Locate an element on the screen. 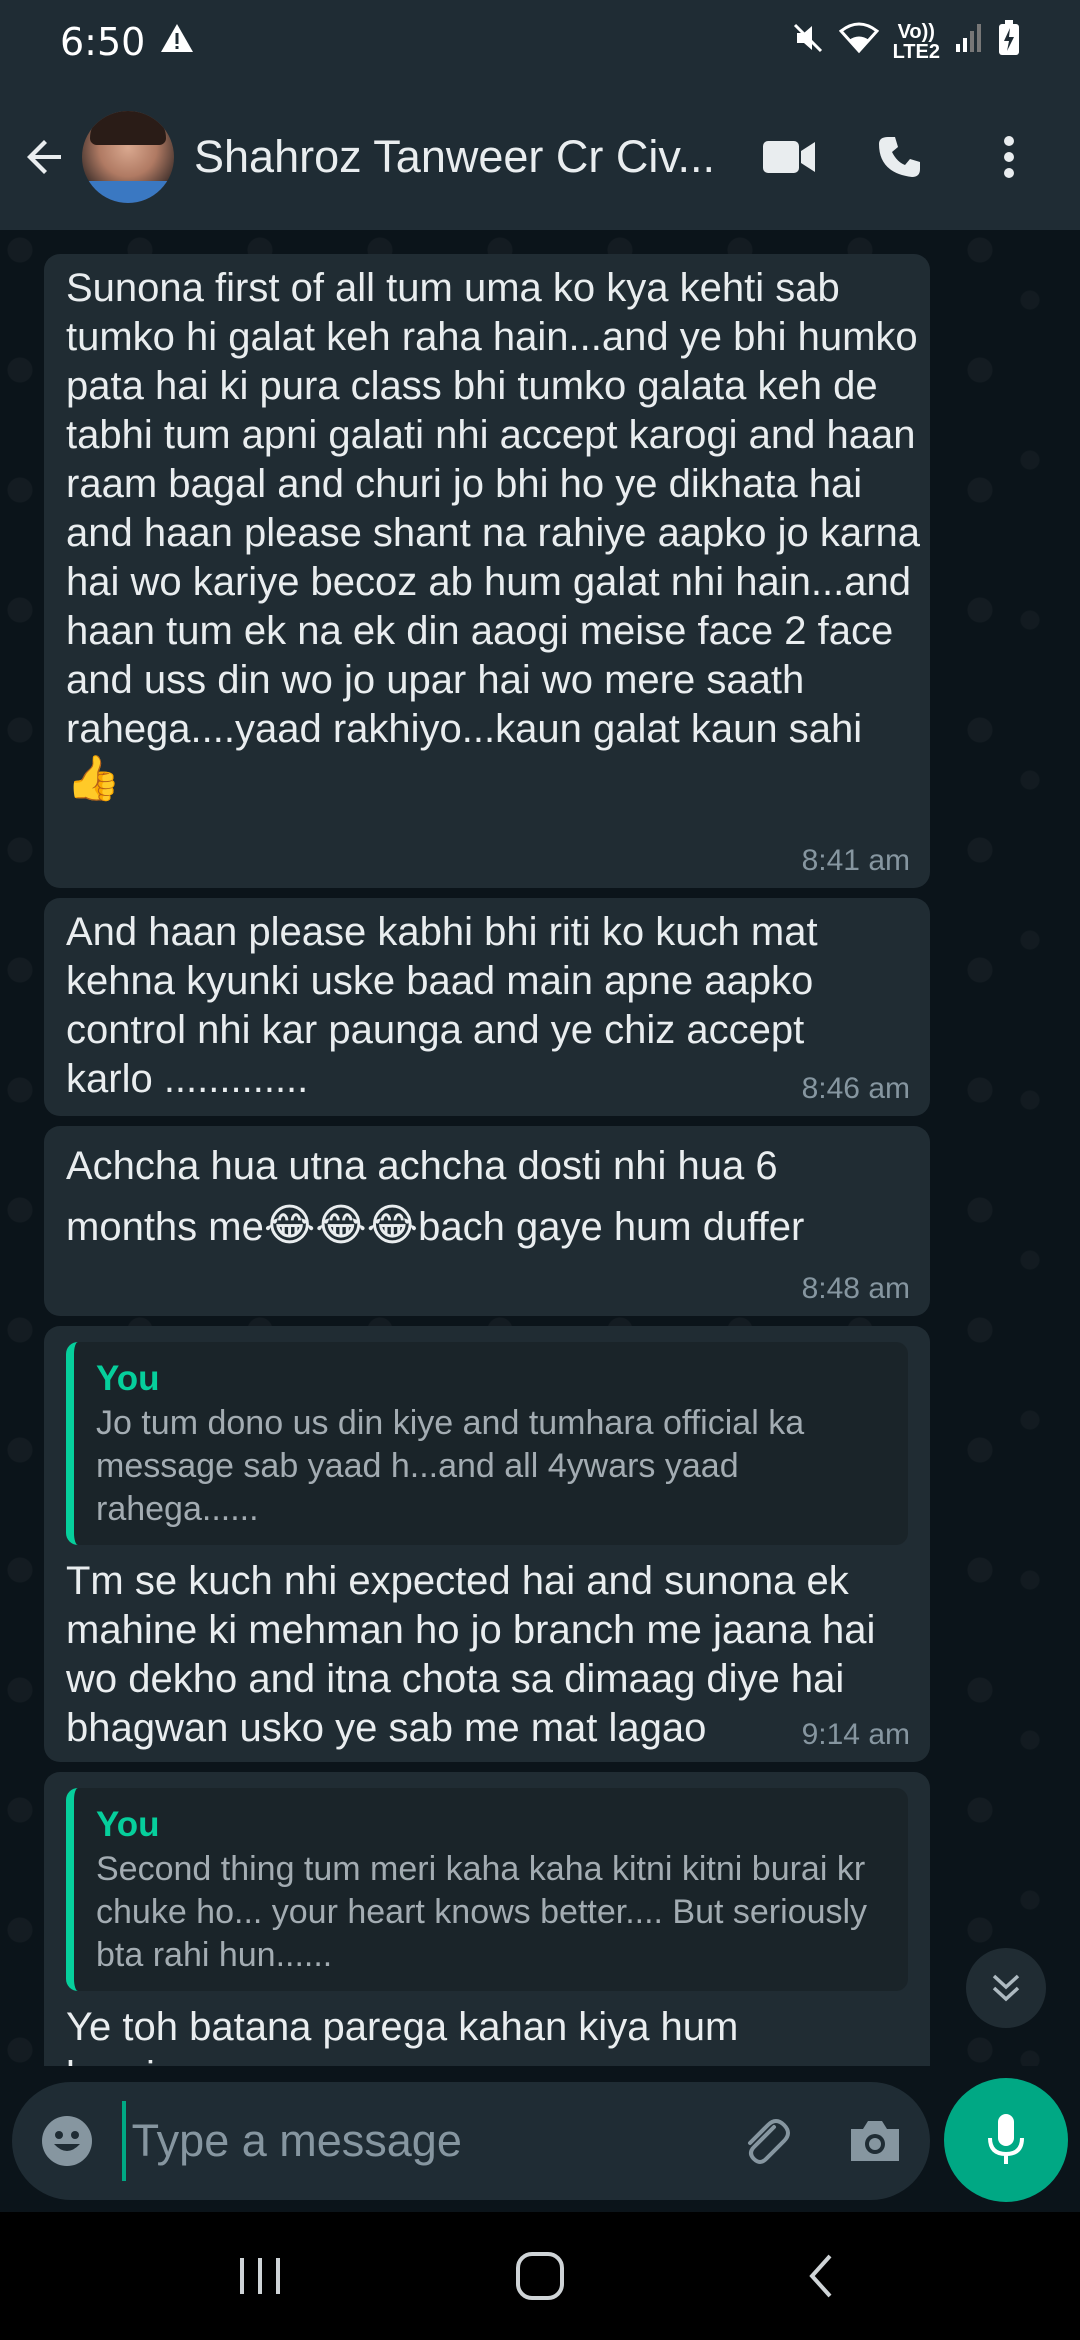 This screenshot has height=2340, width=1080. laughing-emoji: 😂😂😂 is located at coordinates (341, 1225).